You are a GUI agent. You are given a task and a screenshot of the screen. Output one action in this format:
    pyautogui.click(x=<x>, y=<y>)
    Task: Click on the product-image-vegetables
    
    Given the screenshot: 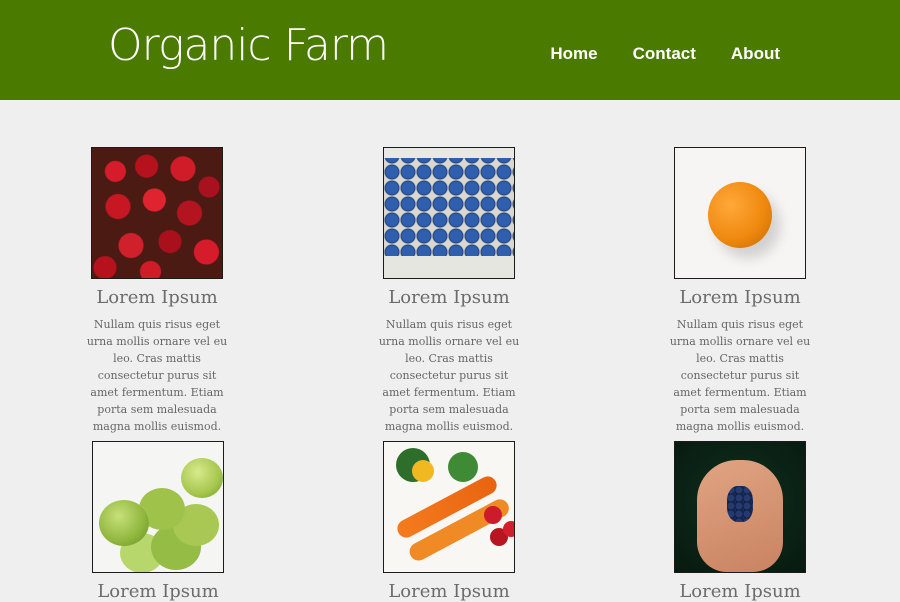 What is the action you would take?
    pyautogui.click(x=449, y=507)
    